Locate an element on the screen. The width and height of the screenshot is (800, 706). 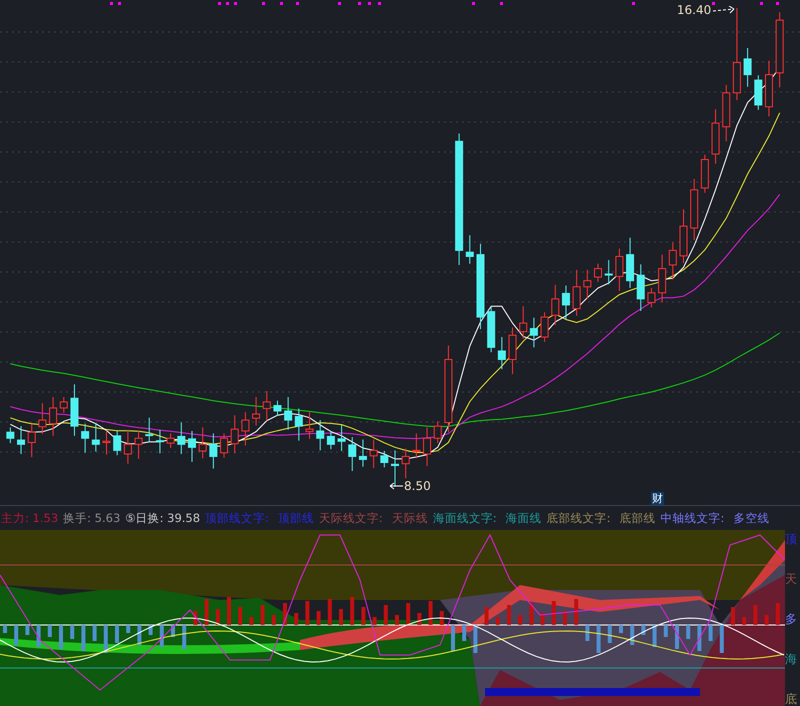
axis-label: 底 is located at coordinates (791, 699).